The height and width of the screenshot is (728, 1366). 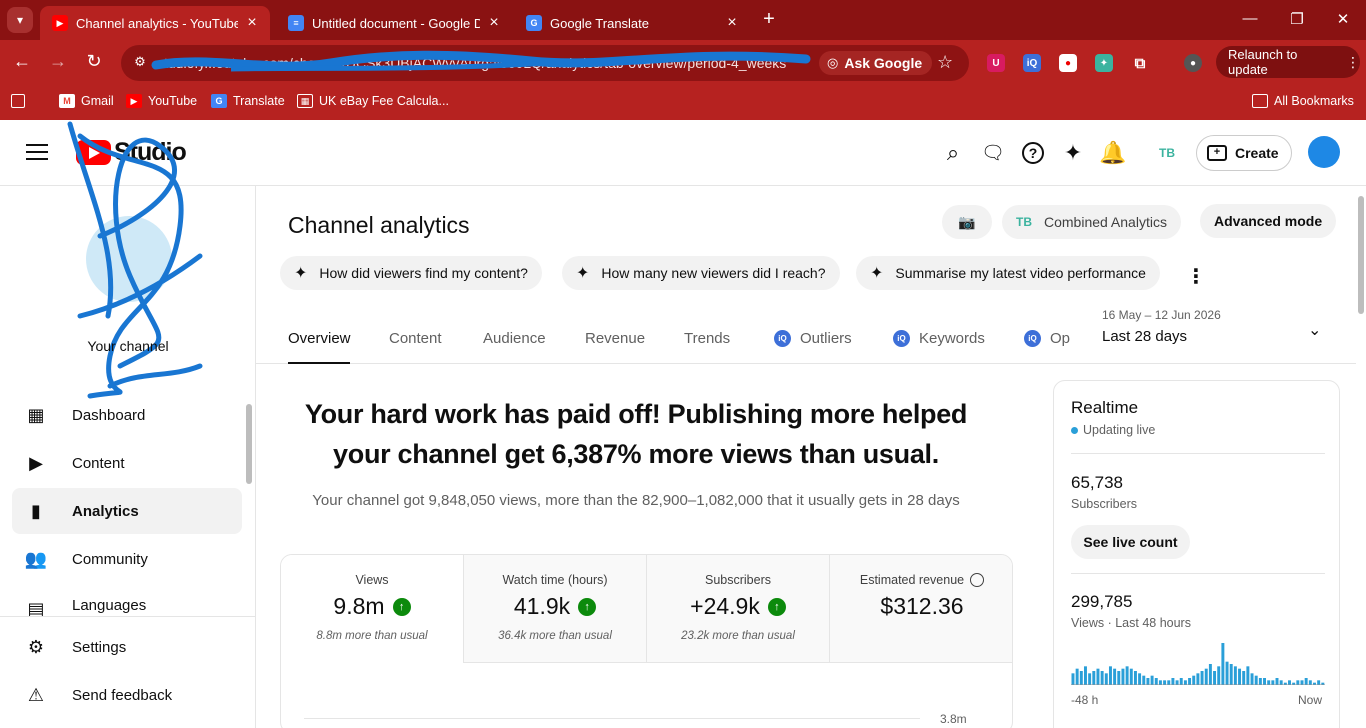 What do you see at coordinates (813, 338) in the screenshot?
I see `tab-outliers: iQ Outliers` at bounding box center [813, 338].